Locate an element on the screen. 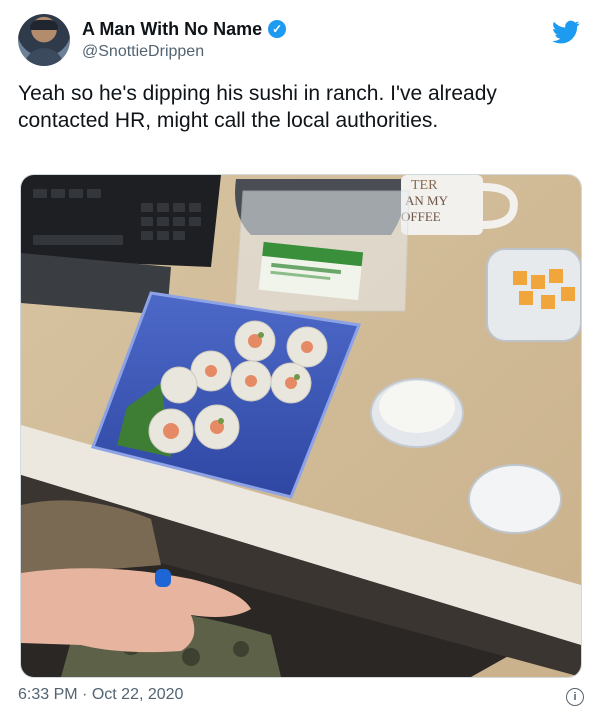  fruit-container is located at coordinates (533, 295).